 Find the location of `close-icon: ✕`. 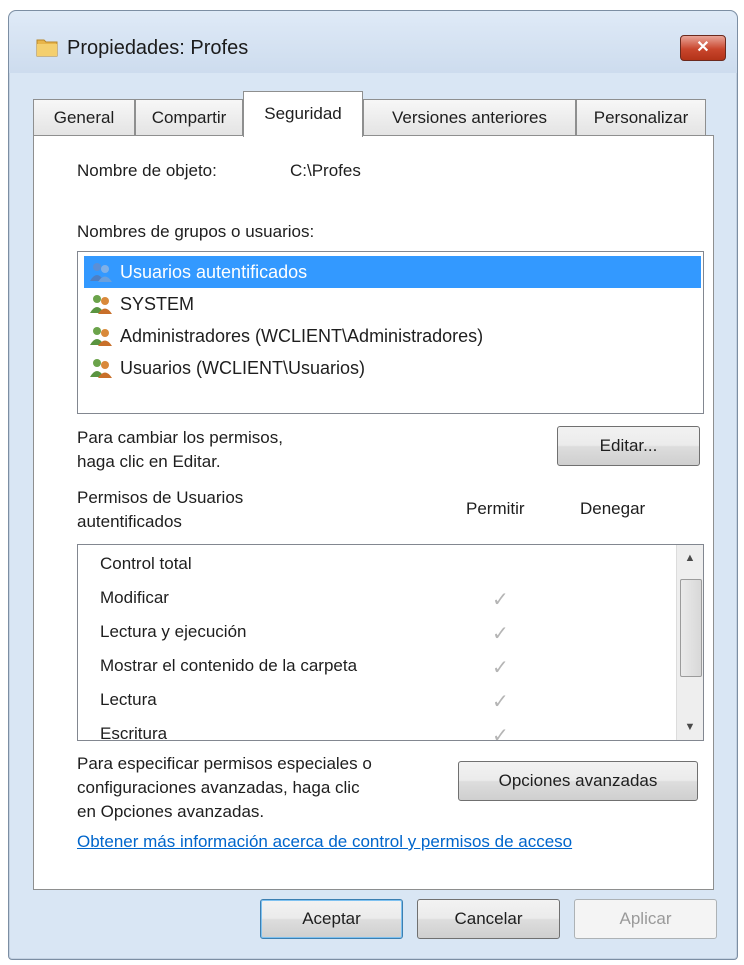

close-icon: ✕ is located at coordinates (703, 47).